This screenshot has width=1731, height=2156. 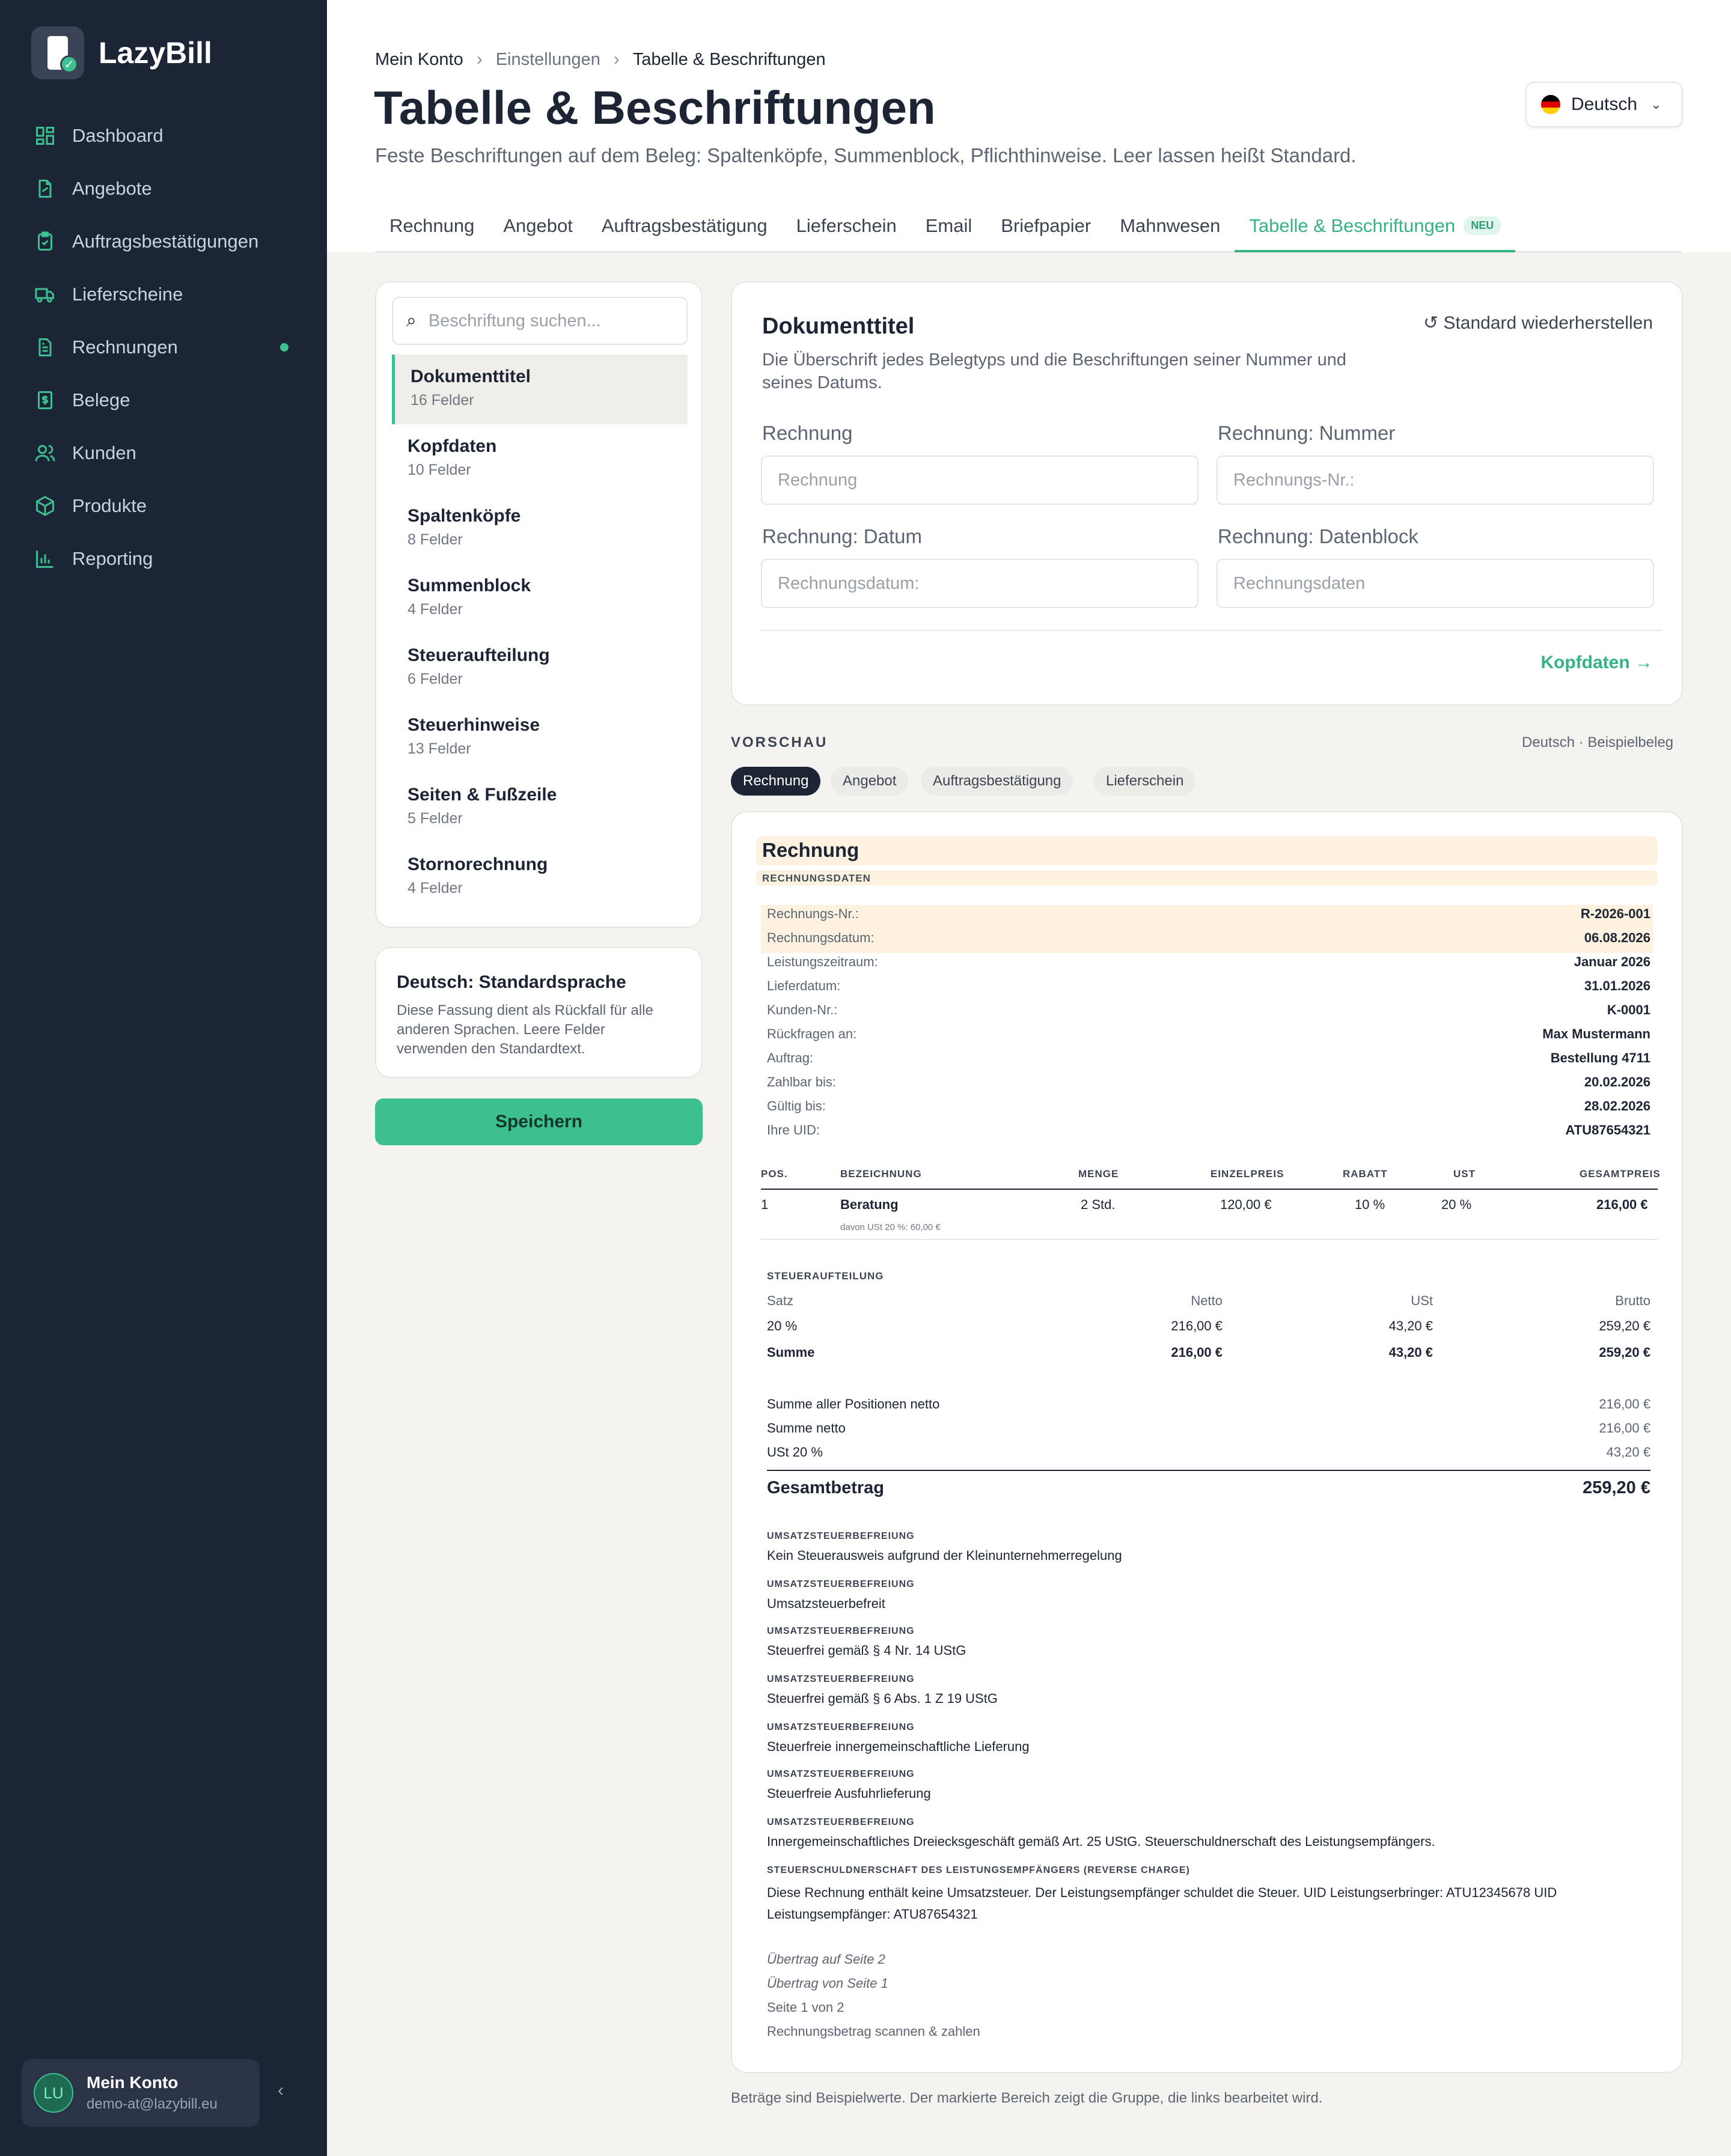 What do you see at coordinates (539, 1121) in the screenshot?
I see `save-button: Speichern` at bounding box center [539, 1121].